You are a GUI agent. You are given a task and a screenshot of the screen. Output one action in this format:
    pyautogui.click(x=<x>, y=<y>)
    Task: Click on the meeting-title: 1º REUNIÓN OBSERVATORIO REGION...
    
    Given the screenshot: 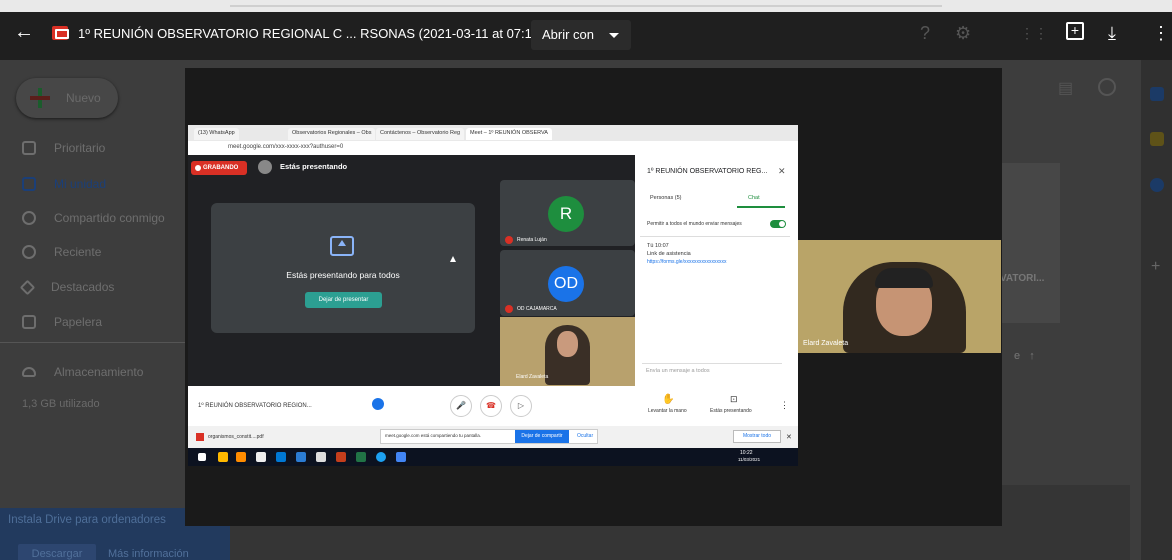 What is the action you would take?
    pyautogui.click(x=255, y=406)
    